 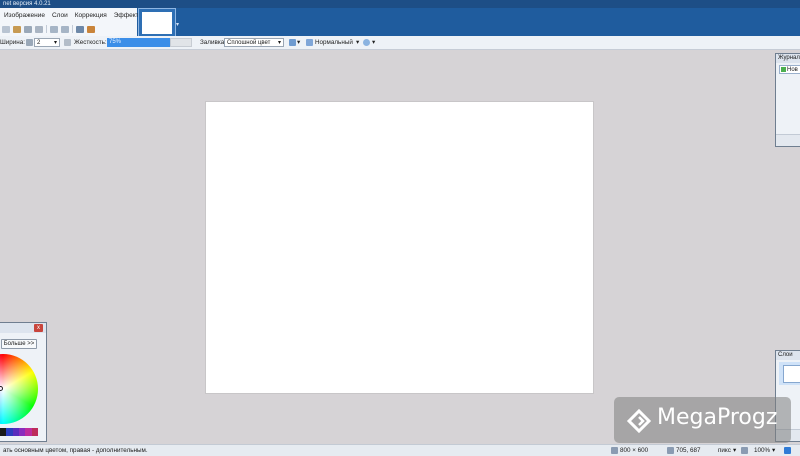 I want to click on megaprogz-logo-icon, so click(x=639, y=420).